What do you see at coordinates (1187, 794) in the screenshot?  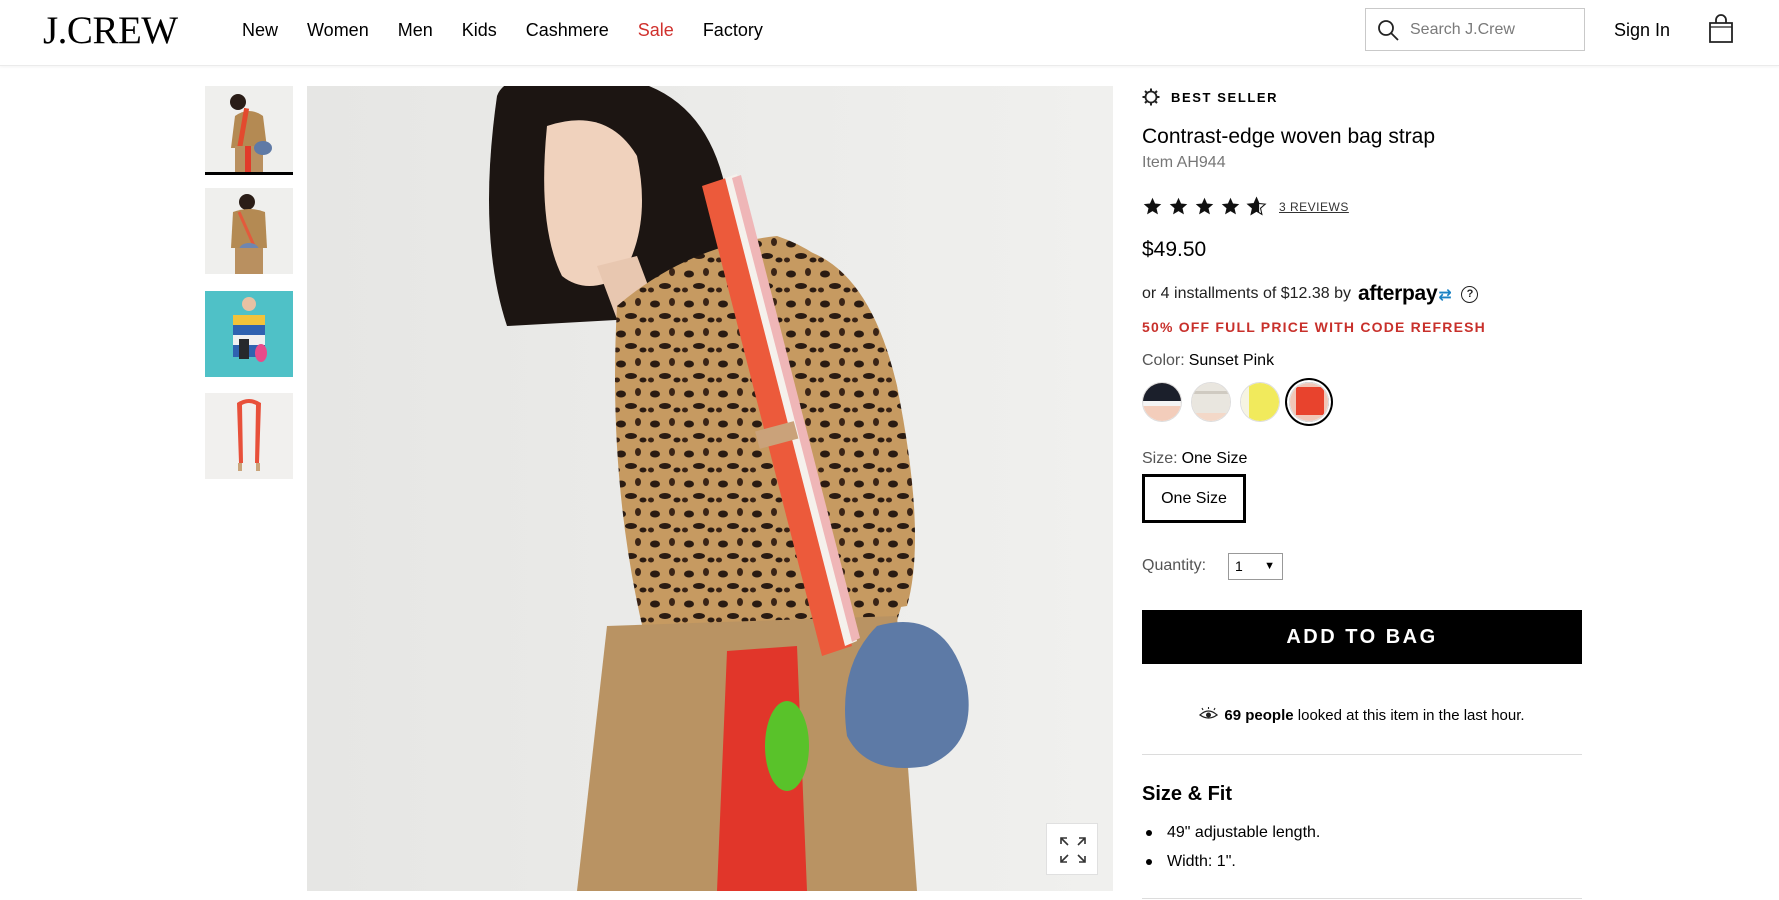 I see `size-fit-heading: Size & Fit` at bounding box center [1187, 794].